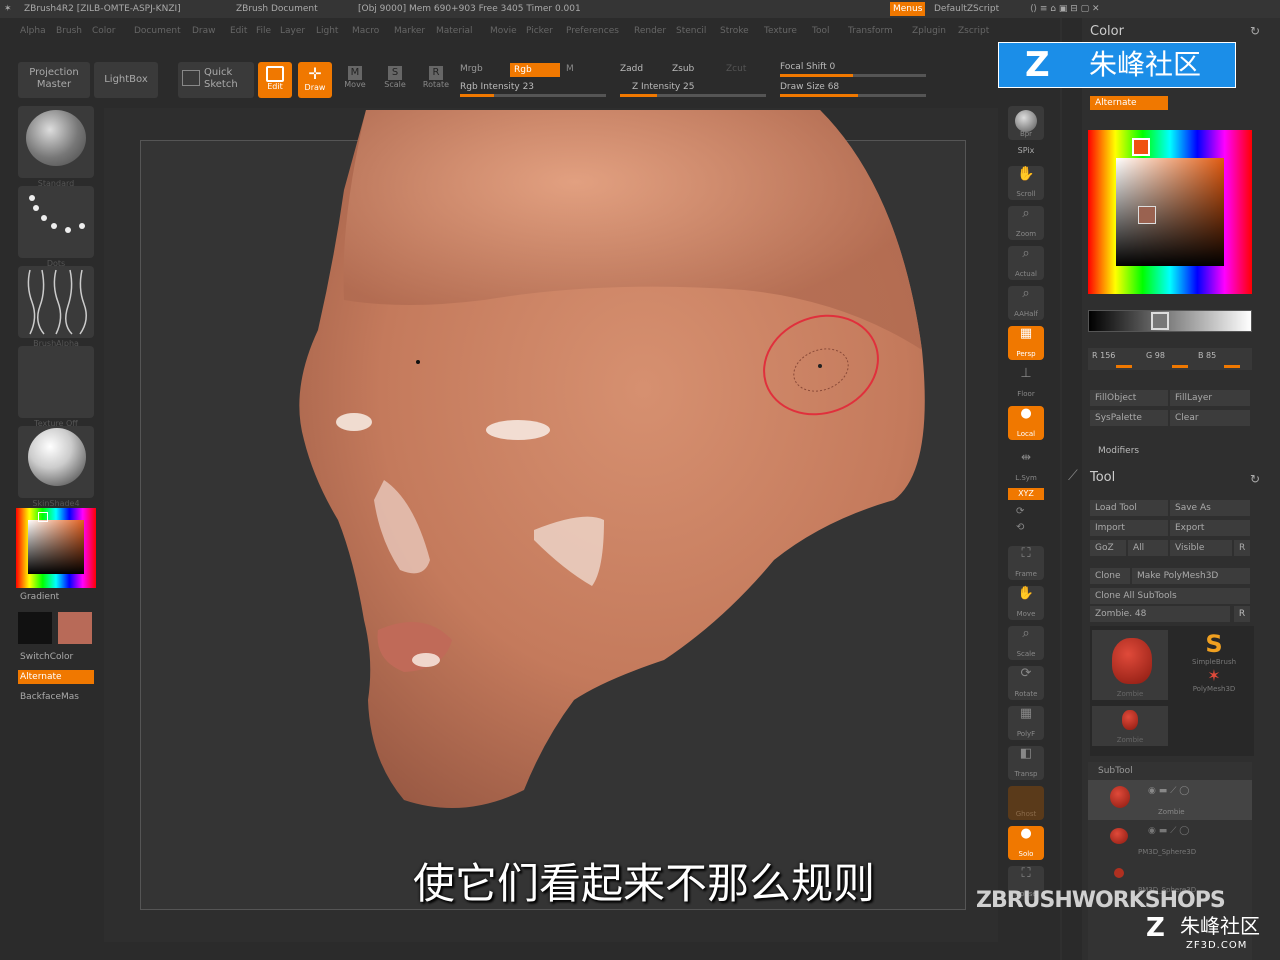 Image resolution: width=1280 pixels, height=960 pixels. What do you see at coordinates (33, 31) in the screenshot?
I see `menu-alpha: Alpha` at bounding box center [33, 31].